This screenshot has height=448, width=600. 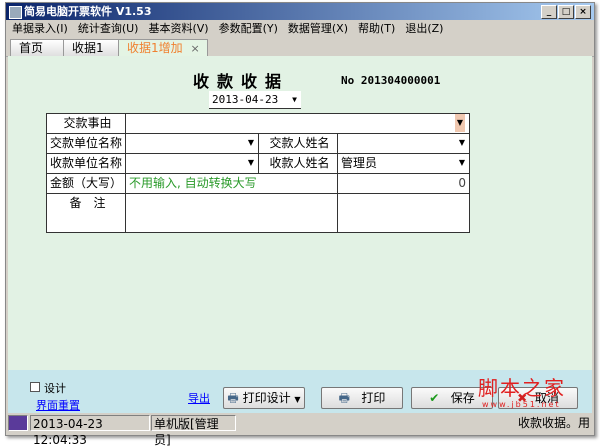 What do you see at coordinates (434, 398) in the screenshot?
I see `check-icon: ✔` at bounding box center [434, 398].